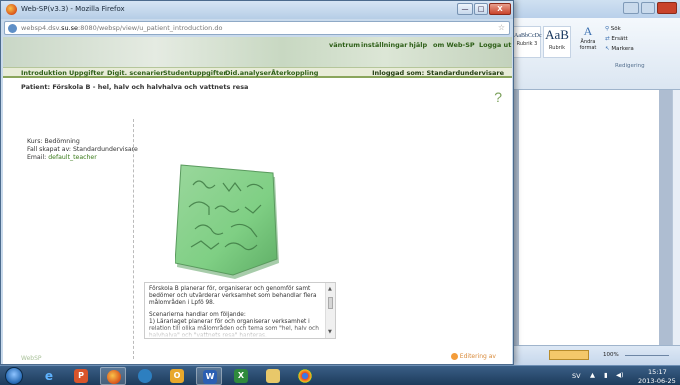  I want to click on scroll-thumb, so click(330, 303).